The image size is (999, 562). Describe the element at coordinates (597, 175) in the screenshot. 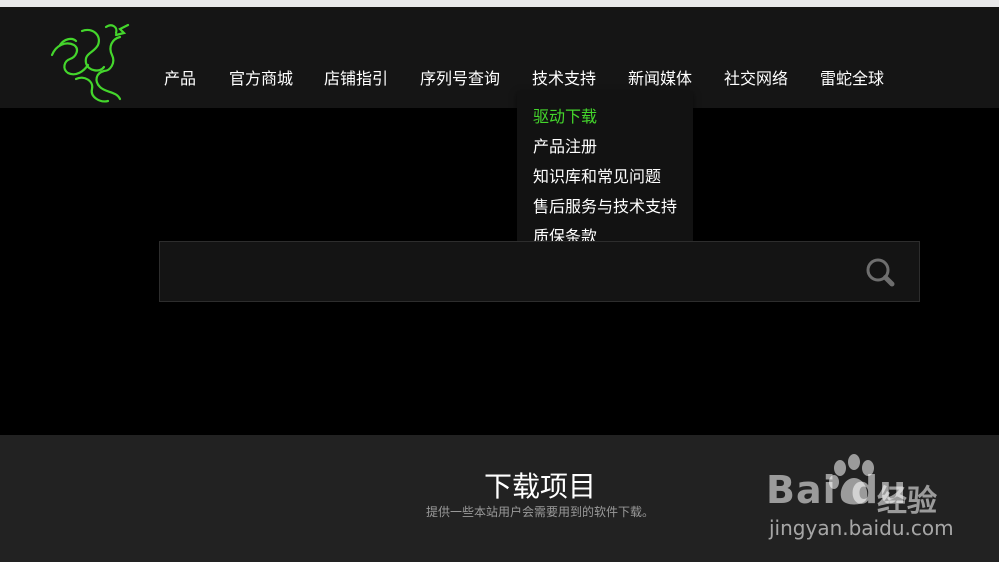

I see `dropdown-item-knowledge-base: 知识库和常见问题` at that location.